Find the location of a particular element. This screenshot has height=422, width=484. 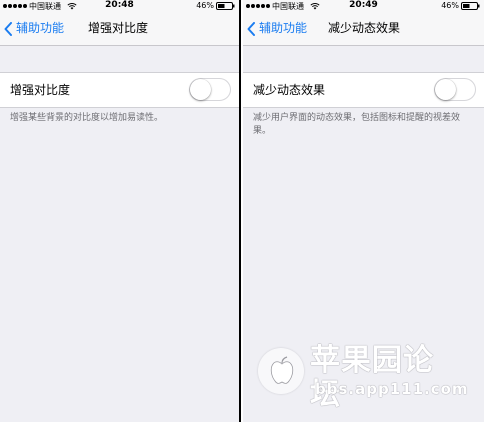

page-title: 减少动态效果 is located at coordinates (364, 28).